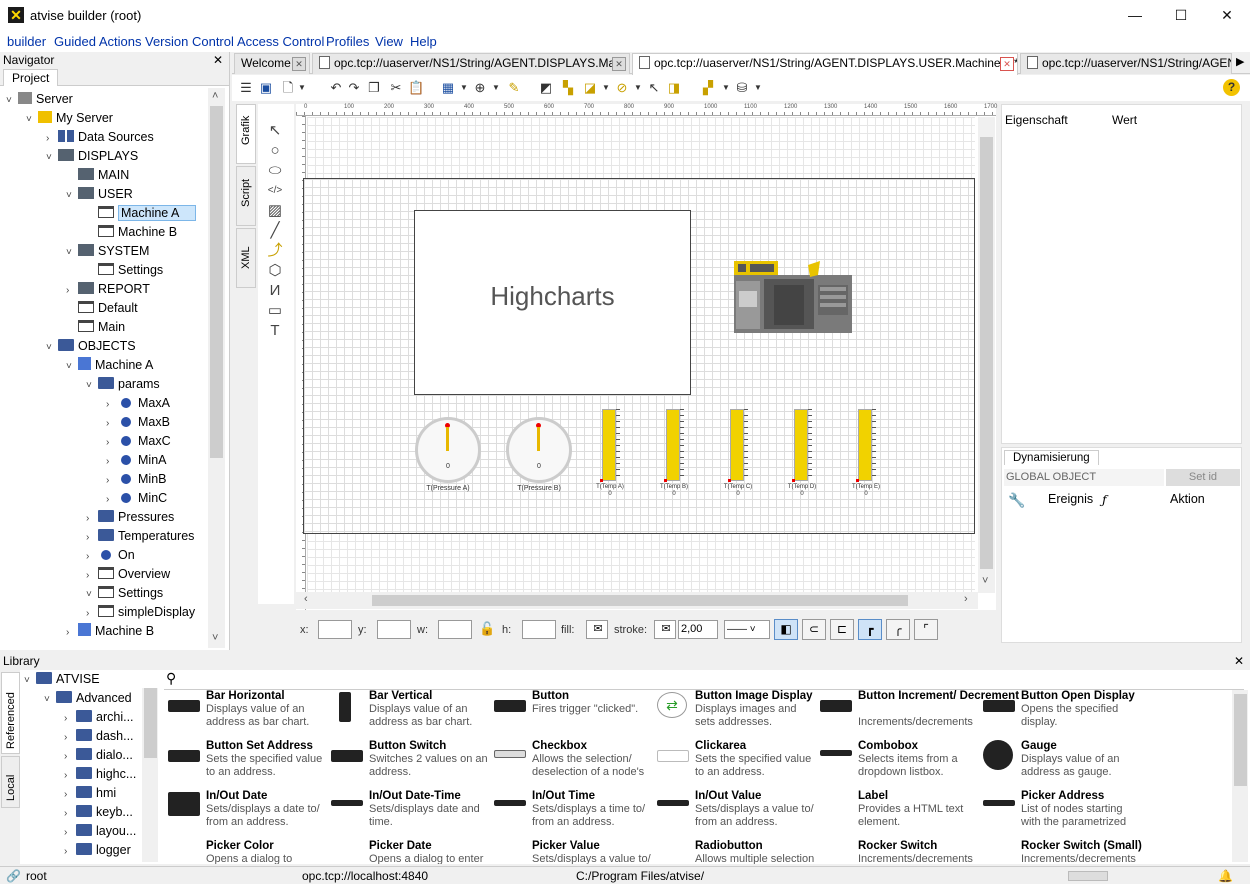 This screenshot has height=884, width=1250. Describe the element at coordinates (674, 452) in the screenshot. I see `thermometer-temp-b: T(Temp B) 0` at that location.